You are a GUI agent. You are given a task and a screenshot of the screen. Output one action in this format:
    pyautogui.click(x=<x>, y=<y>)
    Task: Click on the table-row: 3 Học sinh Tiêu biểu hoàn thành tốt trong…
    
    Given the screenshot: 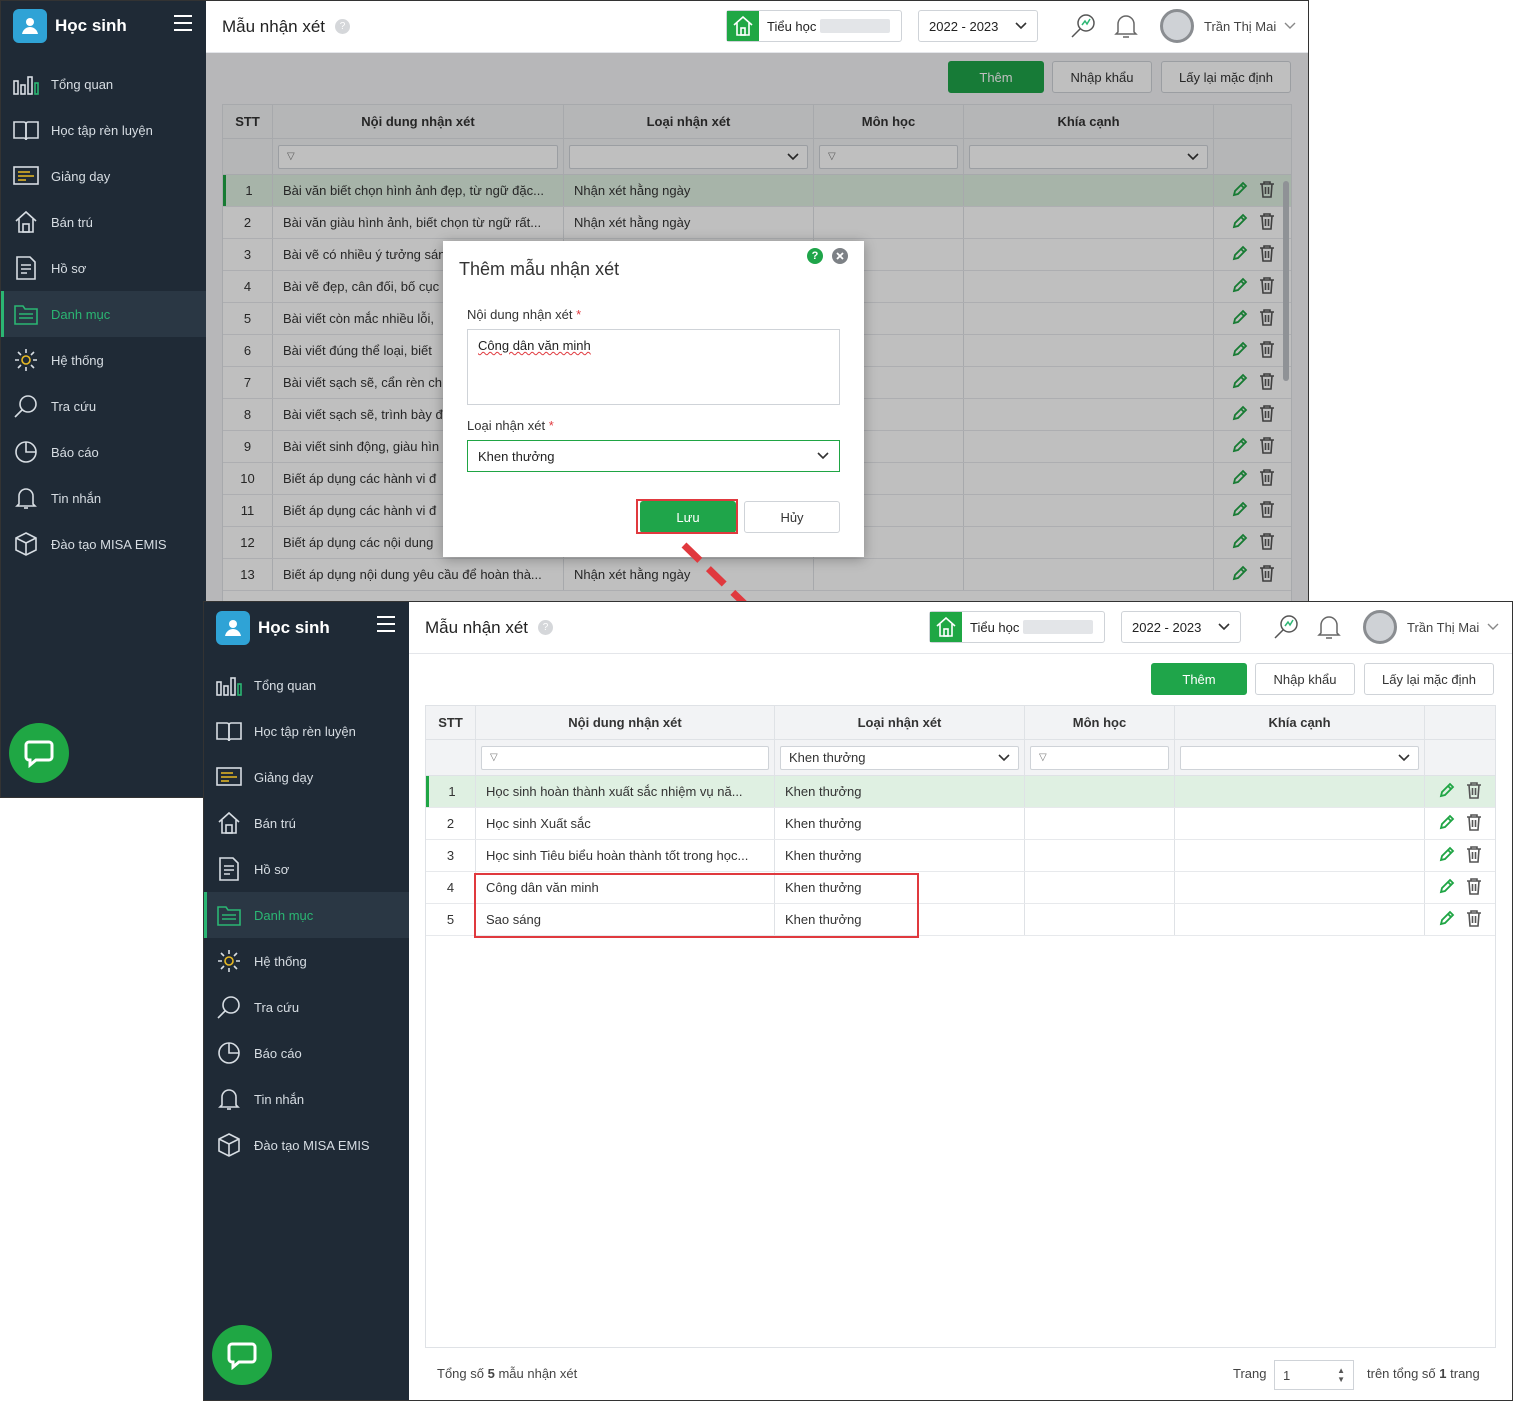 What is the action you would take?
    pyautogui.click(x=960, y=856)
    